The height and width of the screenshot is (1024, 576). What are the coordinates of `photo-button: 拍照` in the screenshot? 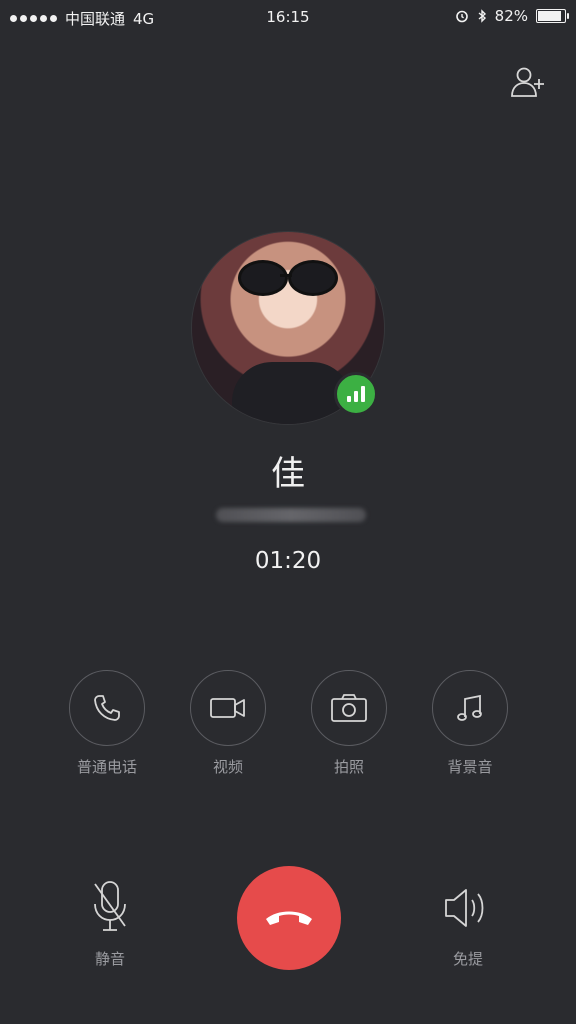 It's located at (349, 723).